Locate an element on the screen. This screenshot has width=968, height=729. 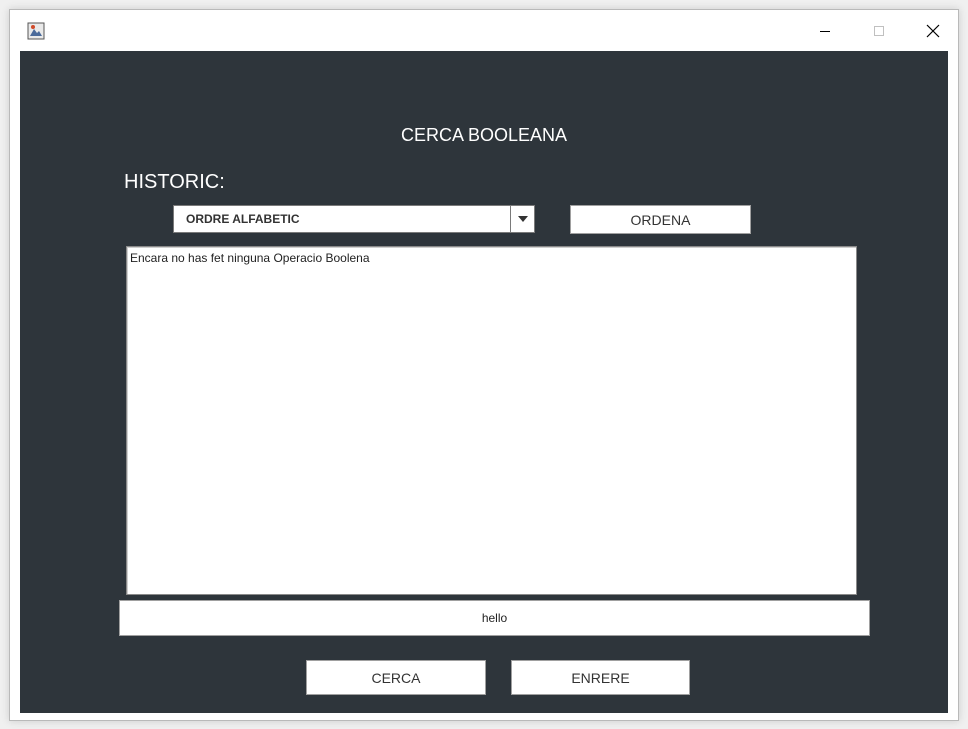
sort-order-selected-value: ORDRE ALFABETIC is located at coordinates (243, 219).